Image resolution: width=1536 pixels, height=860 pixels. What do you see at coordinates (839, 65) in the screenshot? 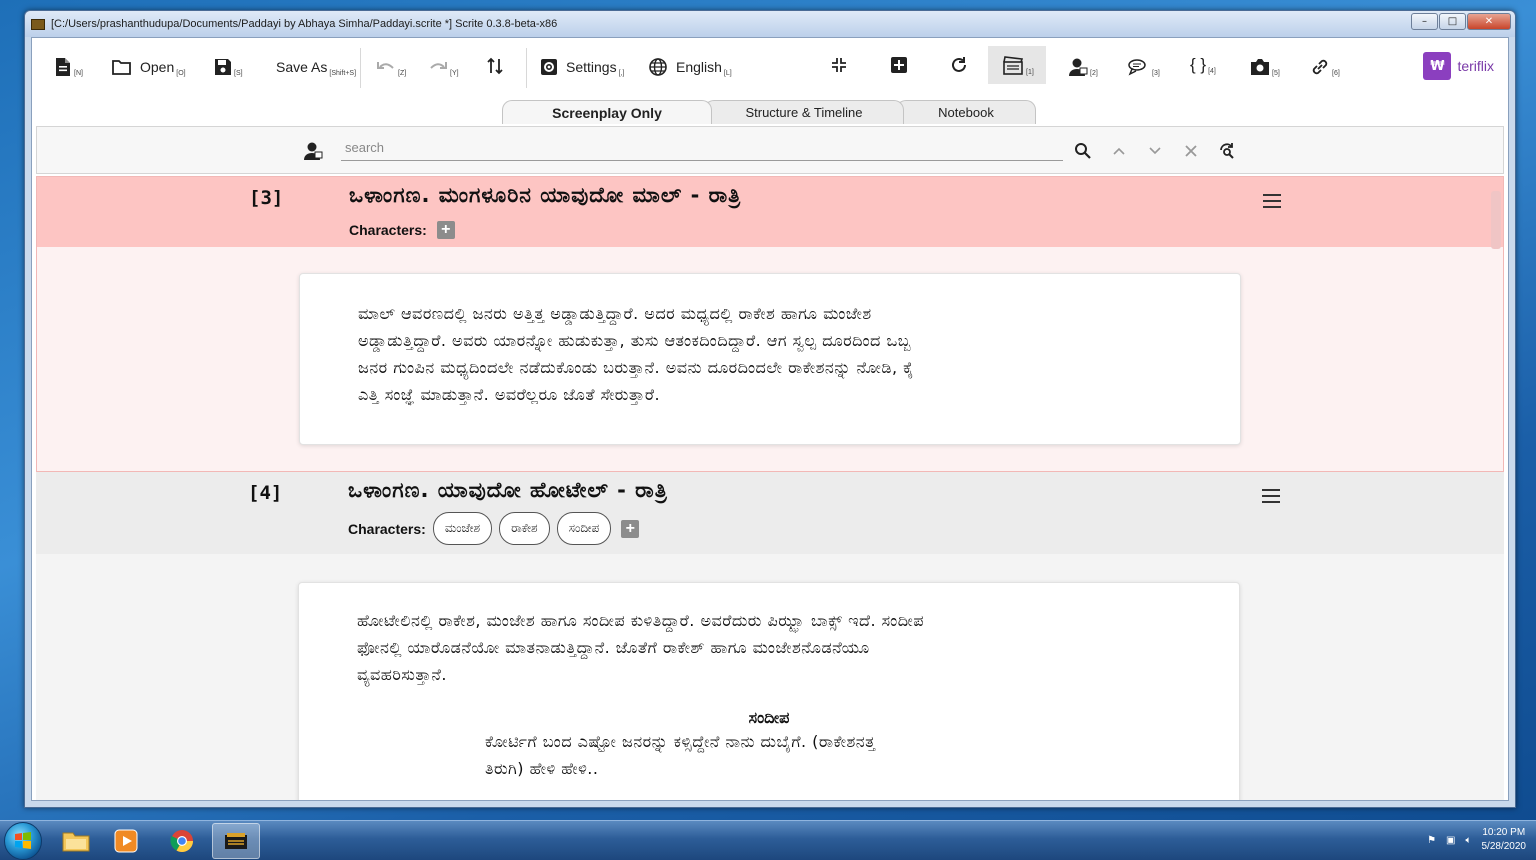
I see `collapse-button` at bounding box center [839, 65].